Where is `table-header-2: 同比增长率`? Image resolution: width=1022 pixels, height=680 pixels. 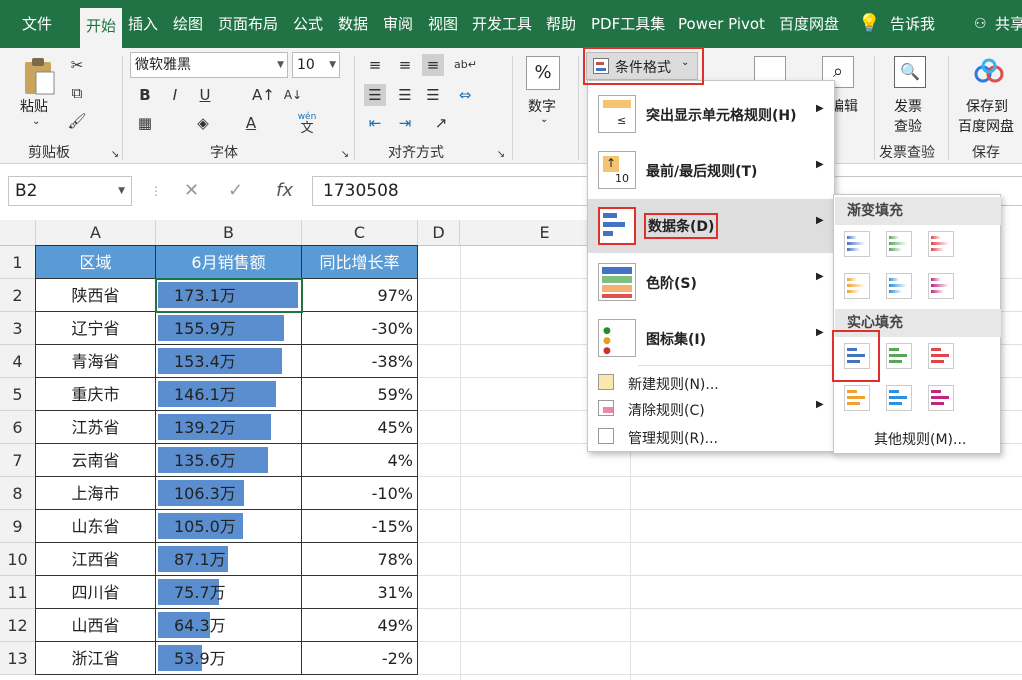
table-header-2: 同比增长率 is located at coordinates (359, 262).